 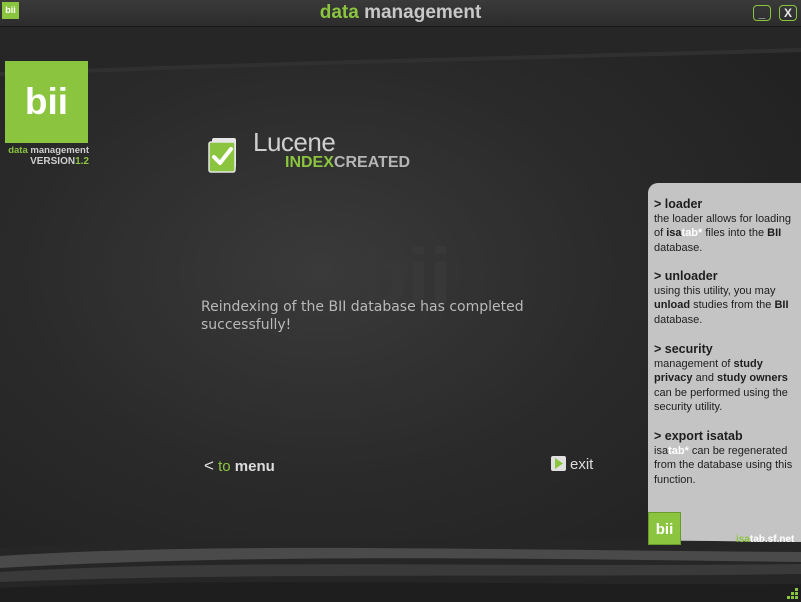 What do you see at coordinates (698, 436) in the screenshot?
I see `help-export-title: > export isatab` at bounding box center [698, 436].